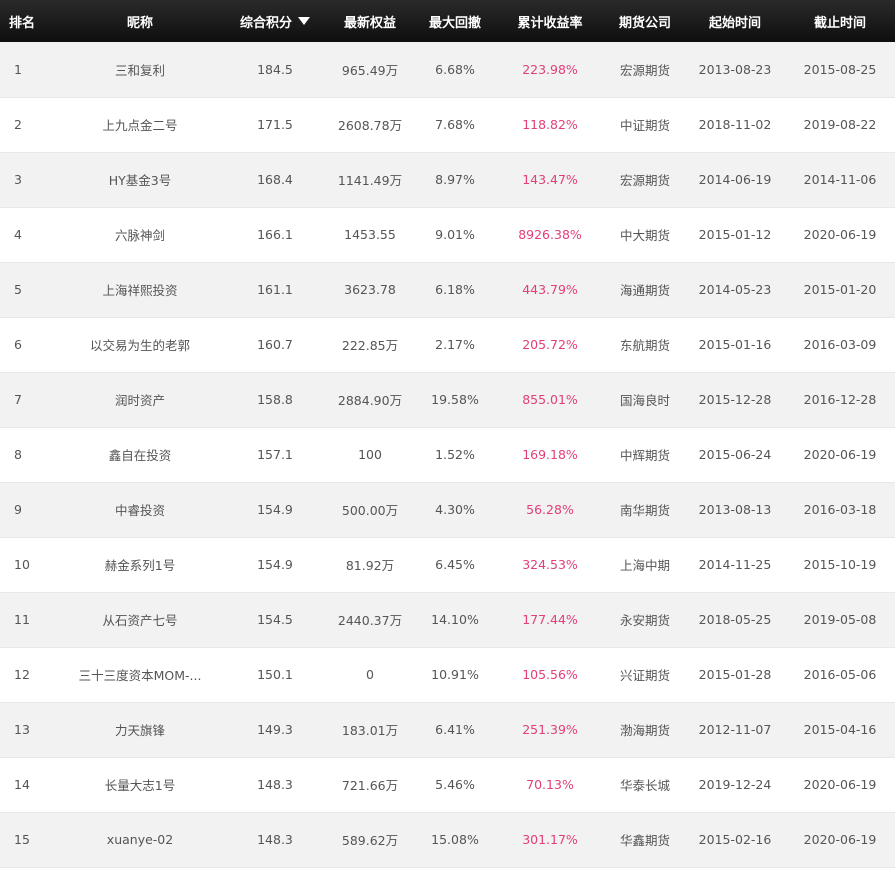 This screenshot has height=872, width=895. What do you see at coordinates (644, 675) in the screenshot?
I see `cell-company: 兴证期货` at bounding box center [644, 675].